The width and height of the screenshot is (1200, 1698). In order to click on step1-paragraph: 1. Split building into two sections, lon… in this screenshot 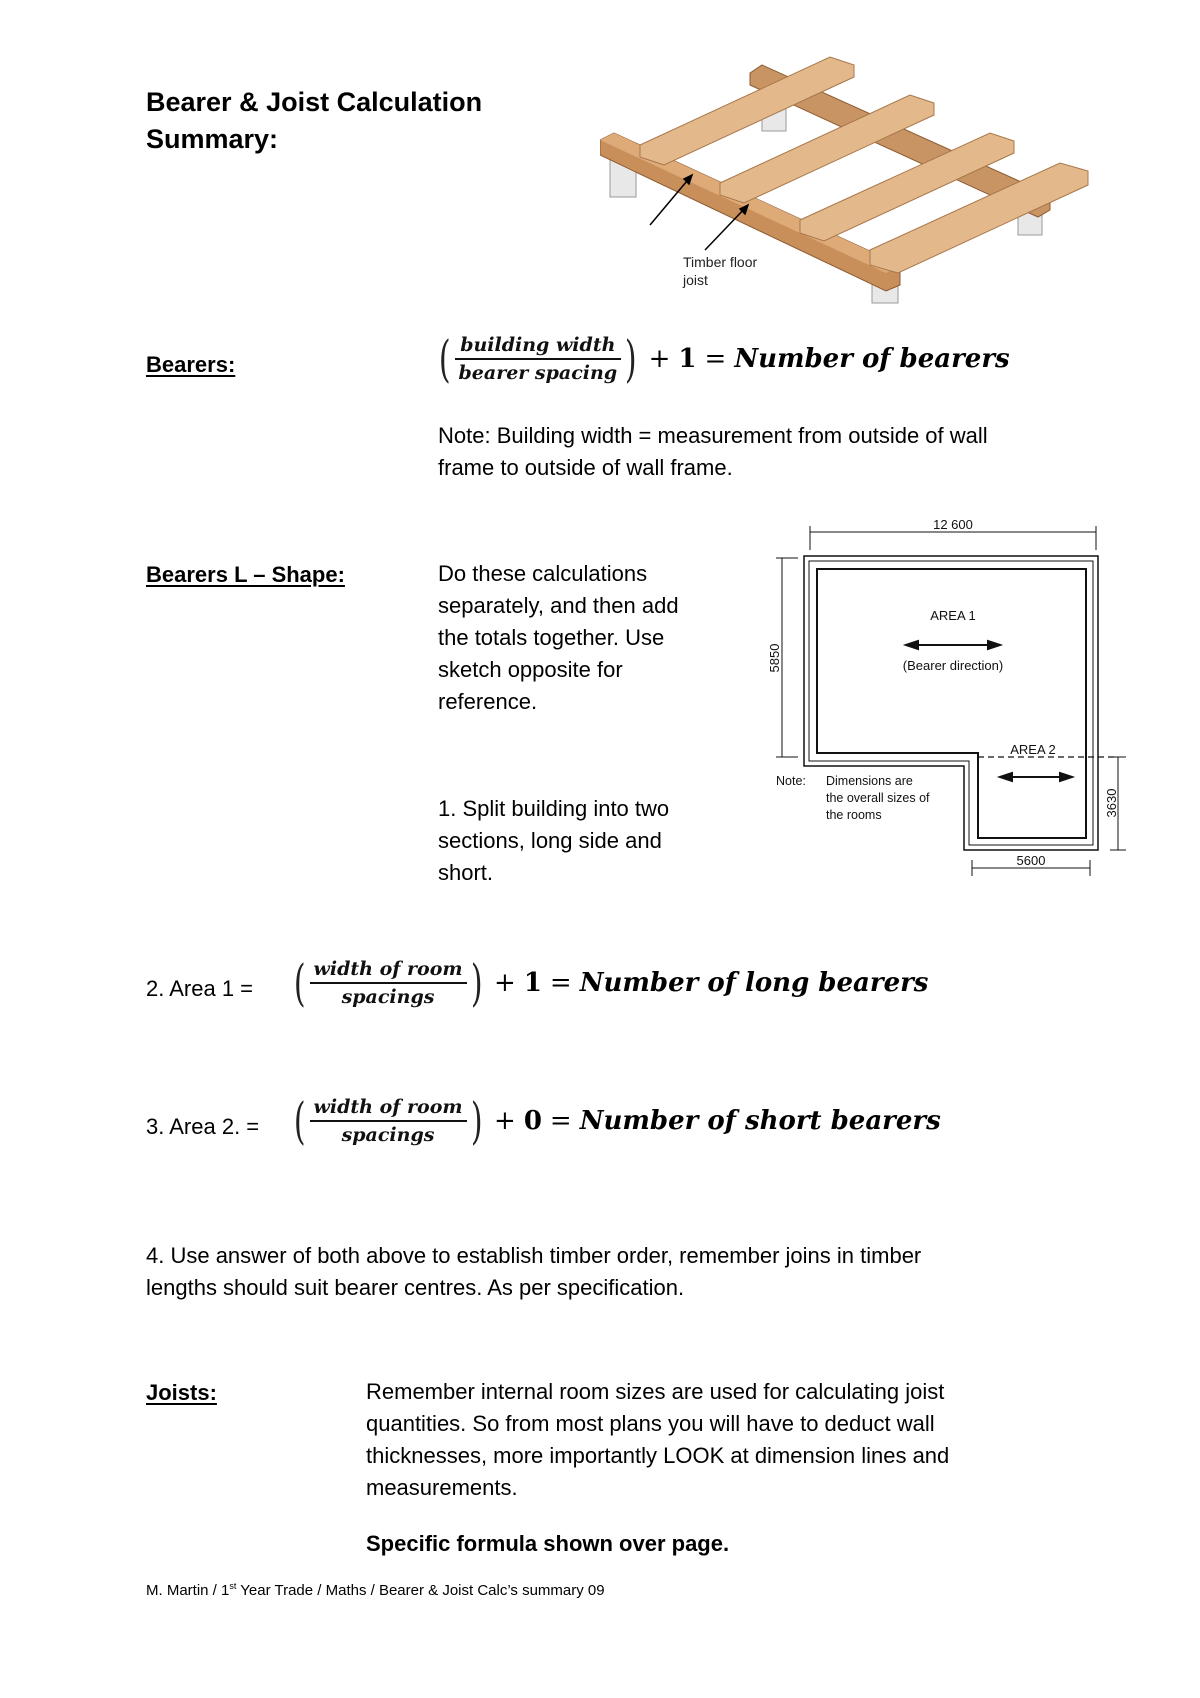, I will do `click(553, 841)`.